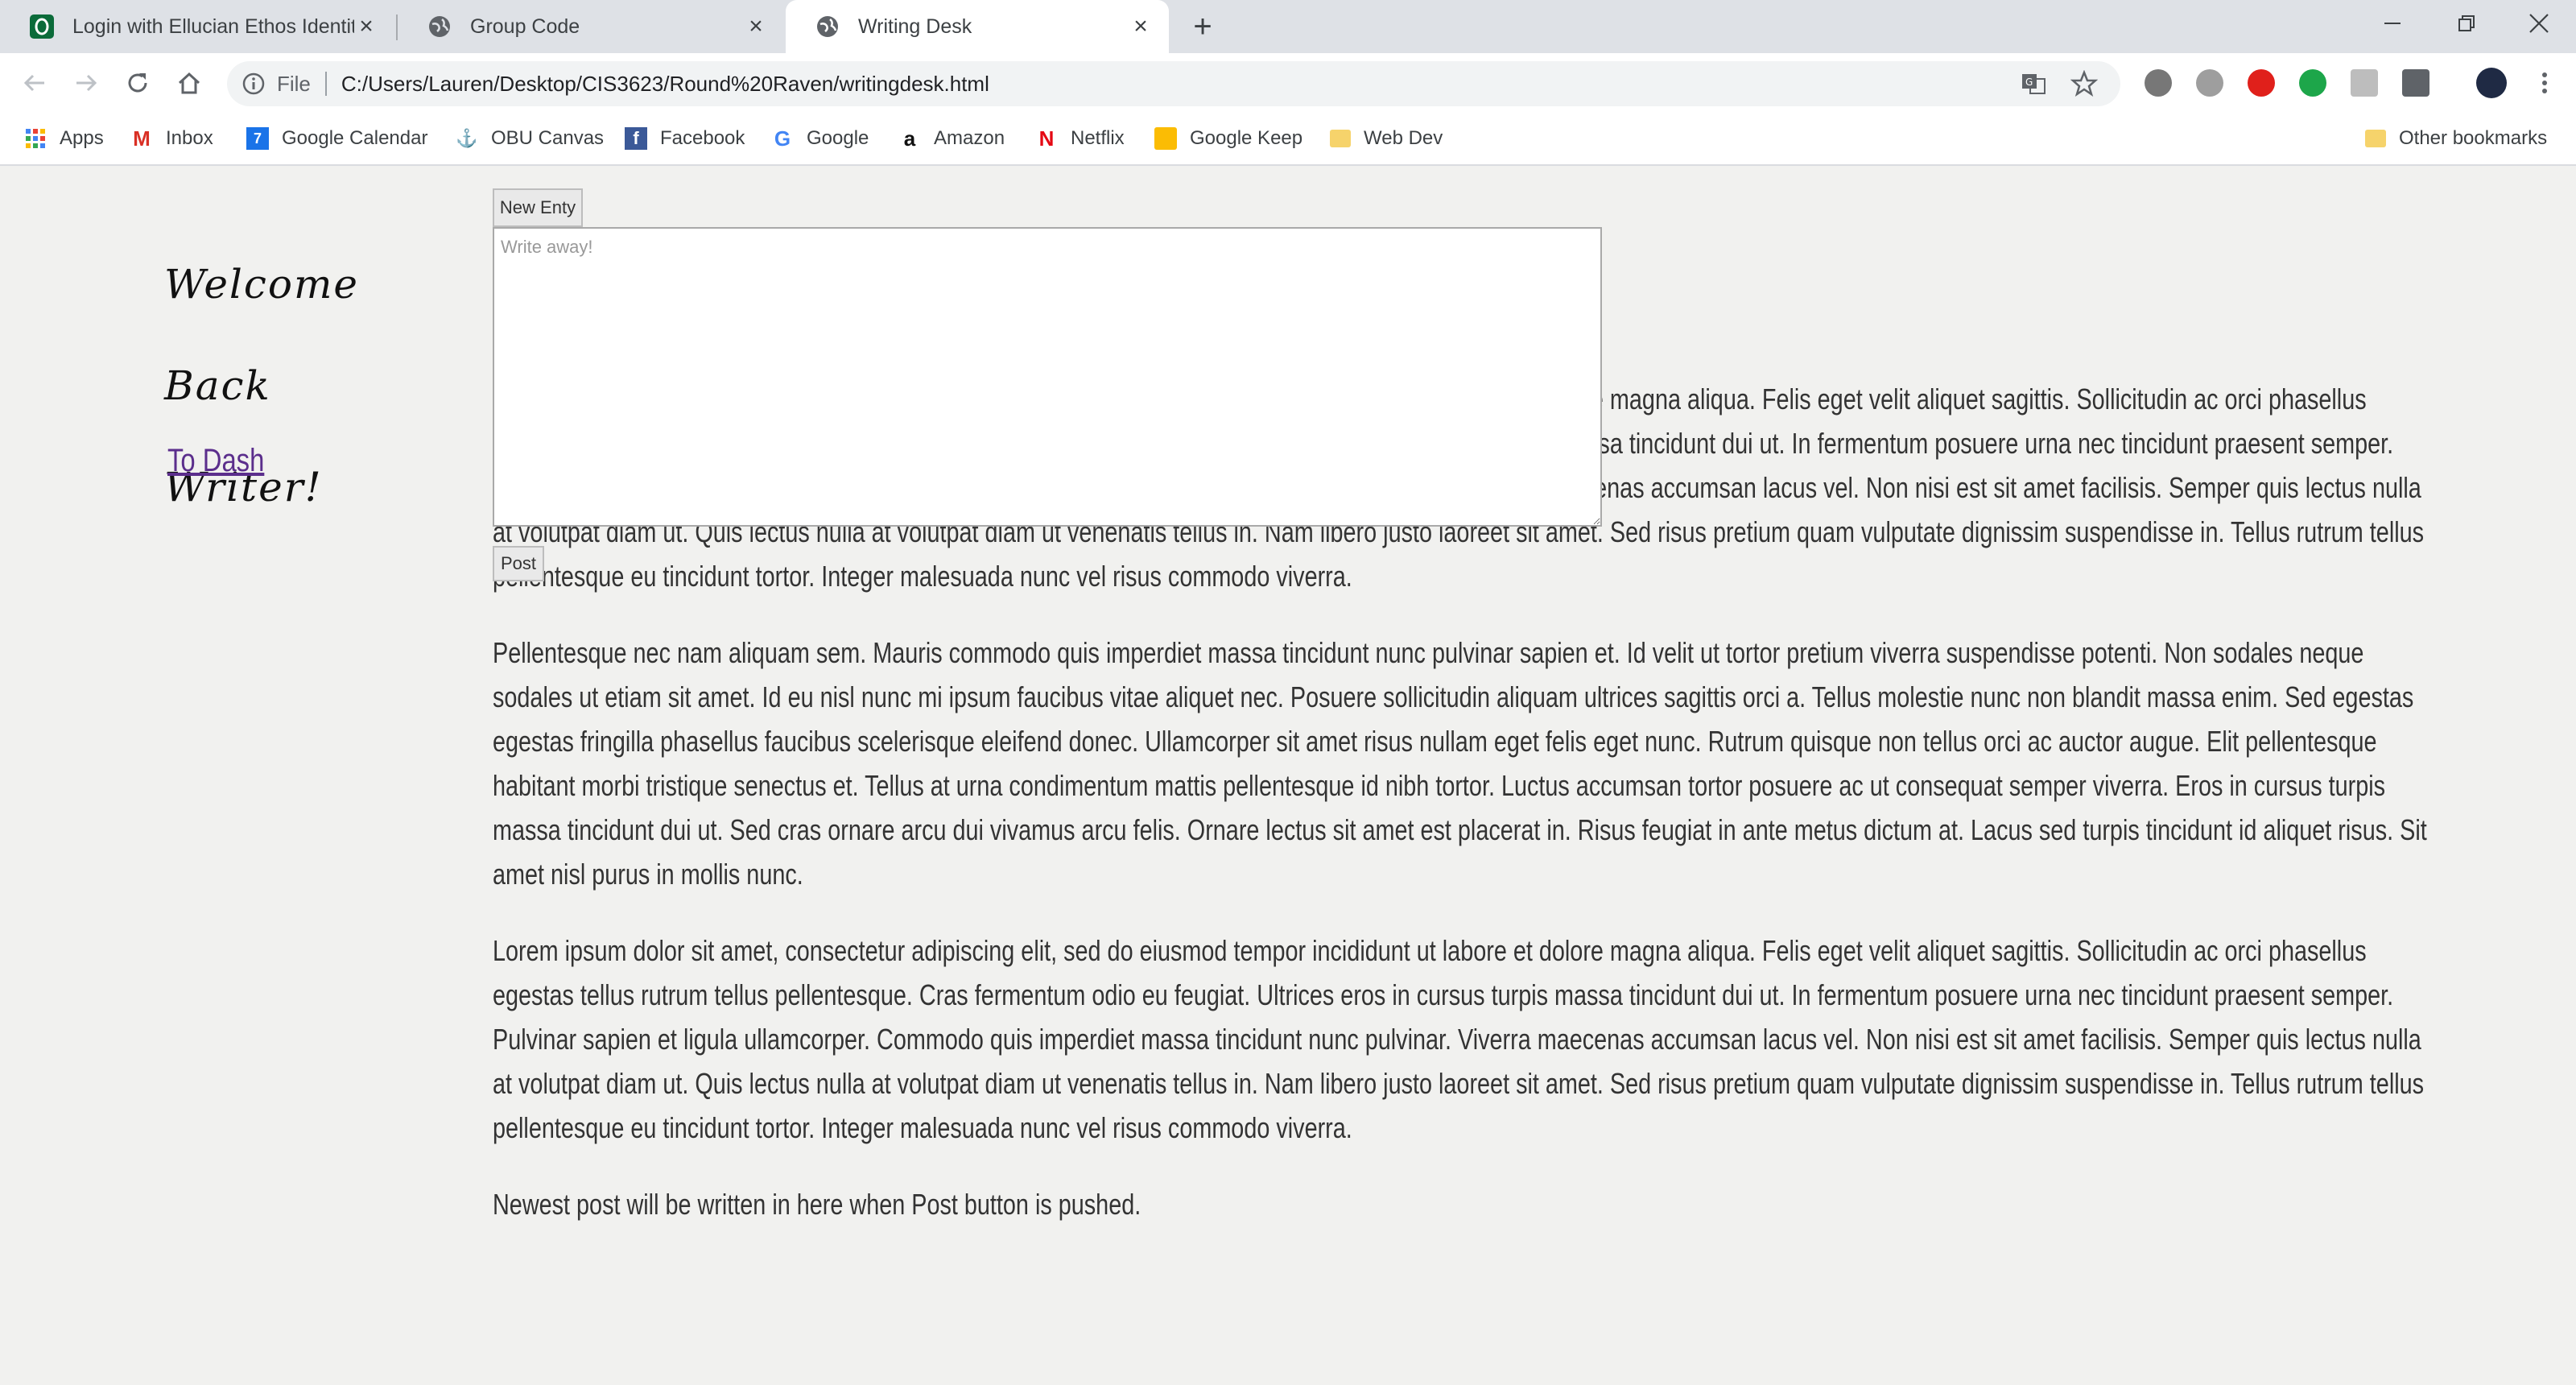 The image size is (2576, 1385). Describe the element at coordinates (1098, 138) in the screenshot. I see `bookmark-label: Netflix` at that location.